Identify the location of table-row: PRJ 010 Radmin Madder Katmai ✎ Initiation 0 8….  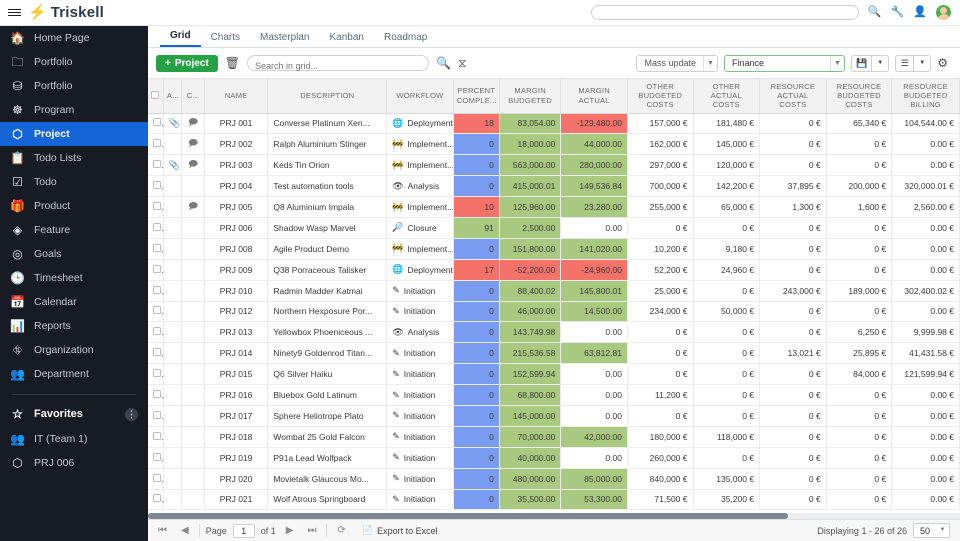
(554, 291).